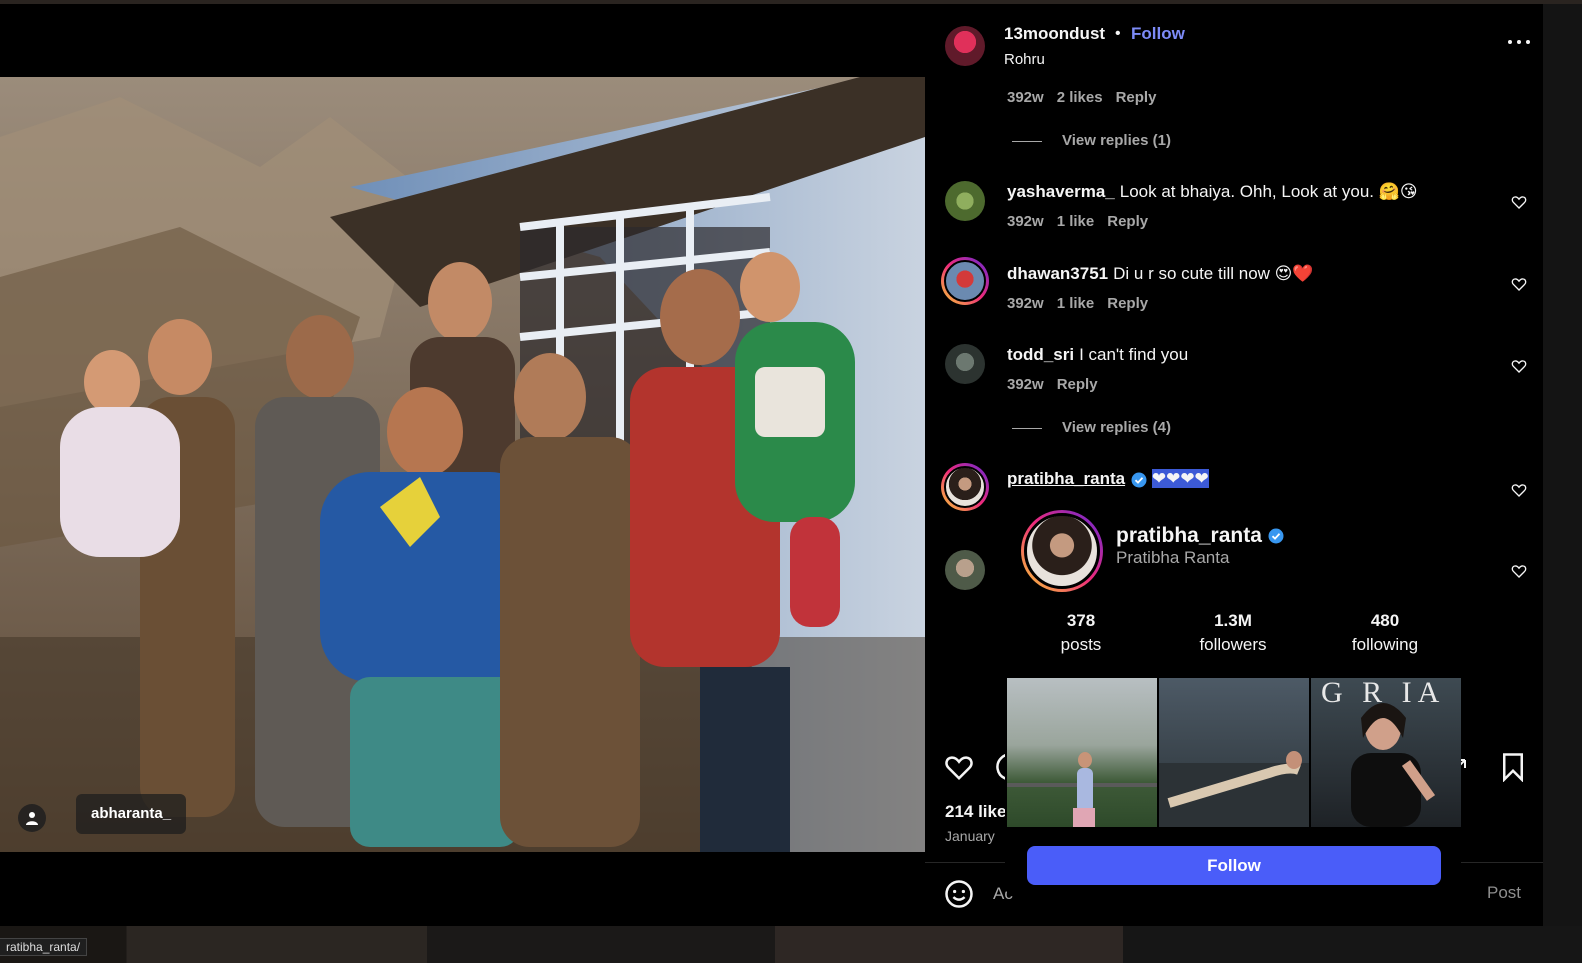 The height and width of the screenshot is (963, 1582). What do you see at coordinates (975, 812) in the screenshot?
I see `likes-count: 214 like` at bounding box center [975, 812].